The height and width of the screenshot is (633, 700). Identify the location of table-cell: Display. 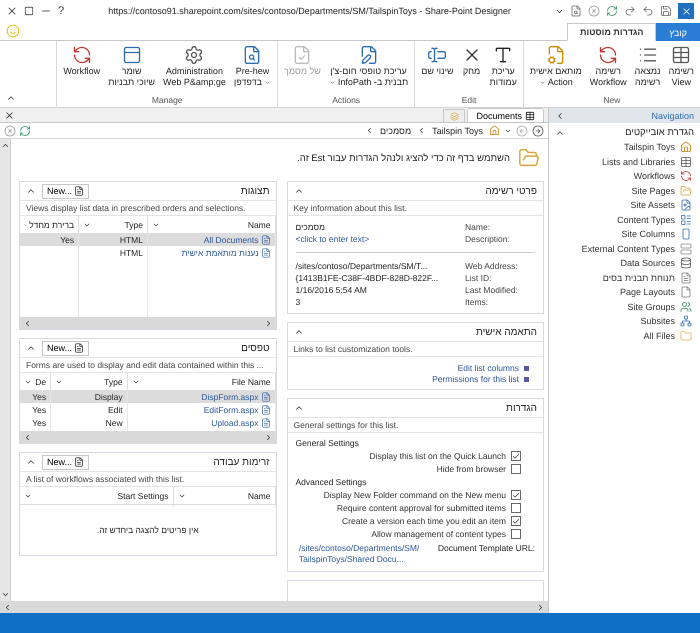
(108, 397).